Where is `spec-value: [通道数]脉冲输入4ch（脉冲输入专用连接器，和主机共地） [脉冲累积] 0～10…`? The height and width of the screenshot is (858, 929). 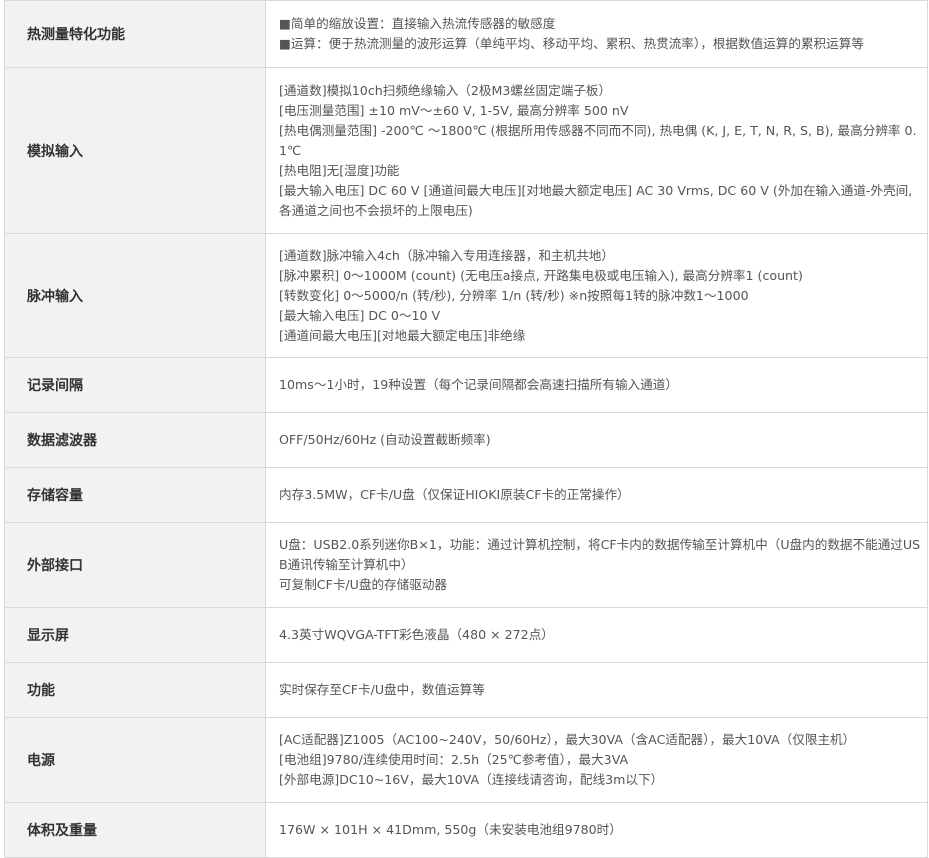
spec-value: [通道数]脉冲输入4ch（脉冲输入专用连接器，和主机共地） [脉冲累积] 0～10… is located at coordinates (596, 295).